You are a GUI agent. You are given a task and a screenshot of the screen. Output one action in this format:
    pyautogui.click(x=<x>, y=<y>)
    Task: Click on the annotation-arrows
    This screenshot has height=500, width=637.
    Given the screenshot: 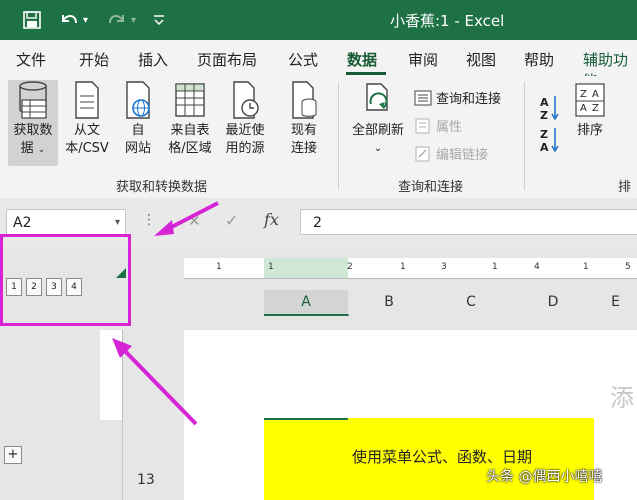 What is the action you would take?
    pyautogui.click(x=165, y=313)
    